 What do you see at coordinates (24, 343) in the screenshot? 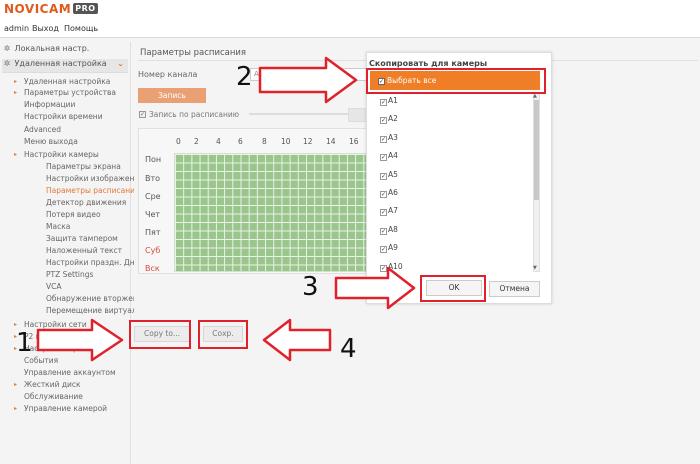
I see `step-number-1: 1` at bounding box center [24, 343].